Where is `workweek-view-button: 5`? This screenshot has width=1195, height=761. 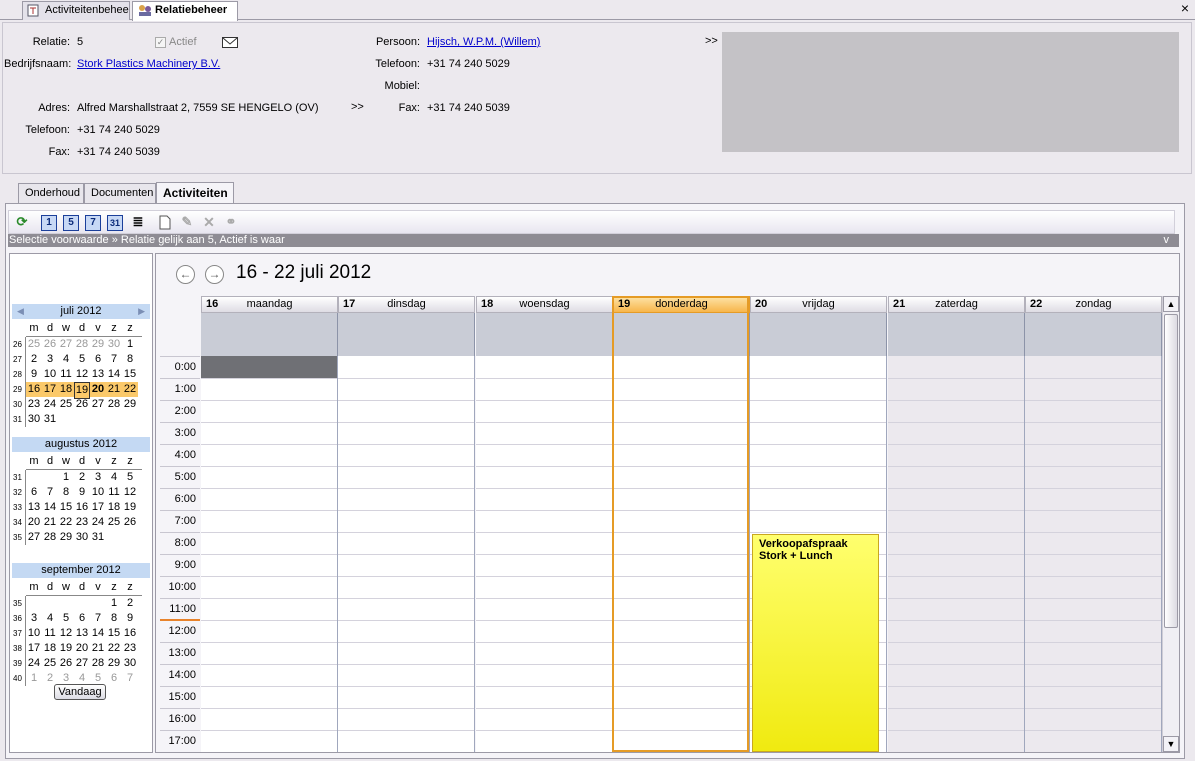
workweek-view-button: 5 is located at coordinates (71, 223).